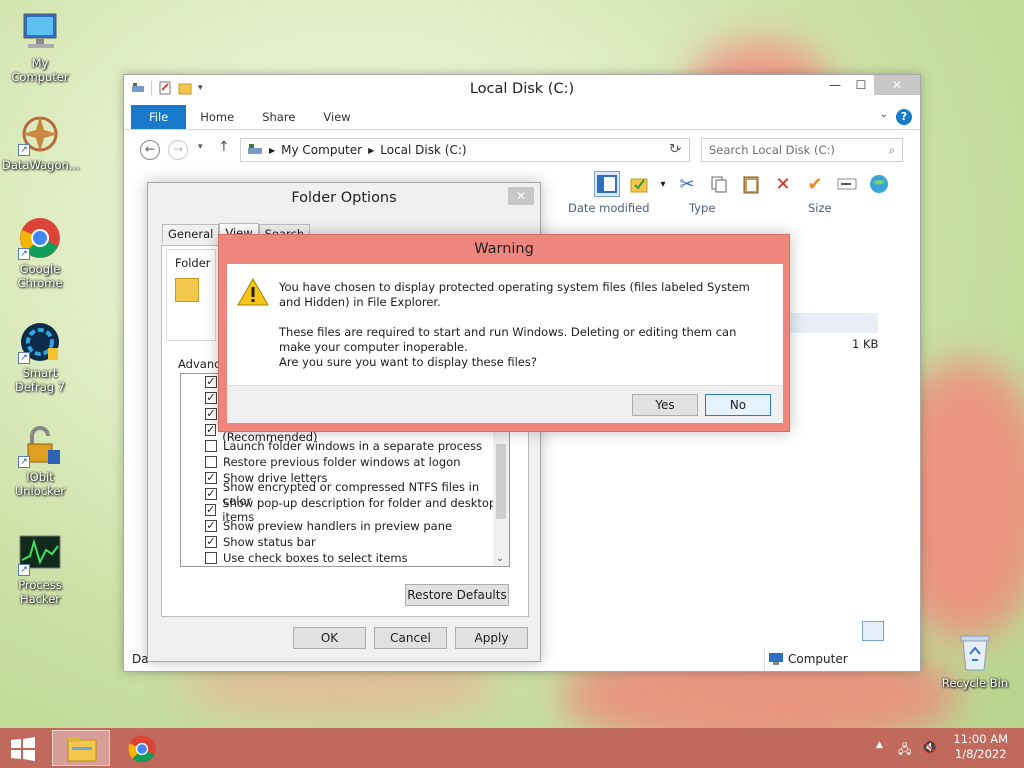 The image size is (1024, 768). Describe the element at coordinates (884, 114) in the screenshot. I see `expand-ribbon-icon: ⌄` at that location.